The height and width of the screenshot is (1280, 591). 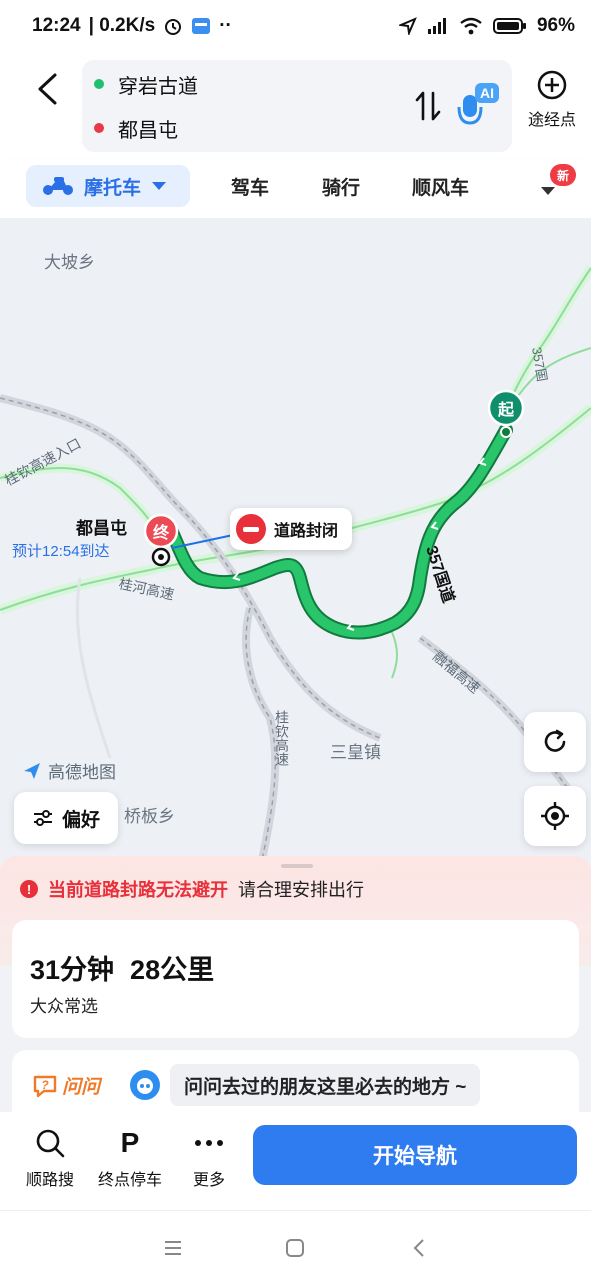 I want to click on back-button, so click(x=47, y=89).